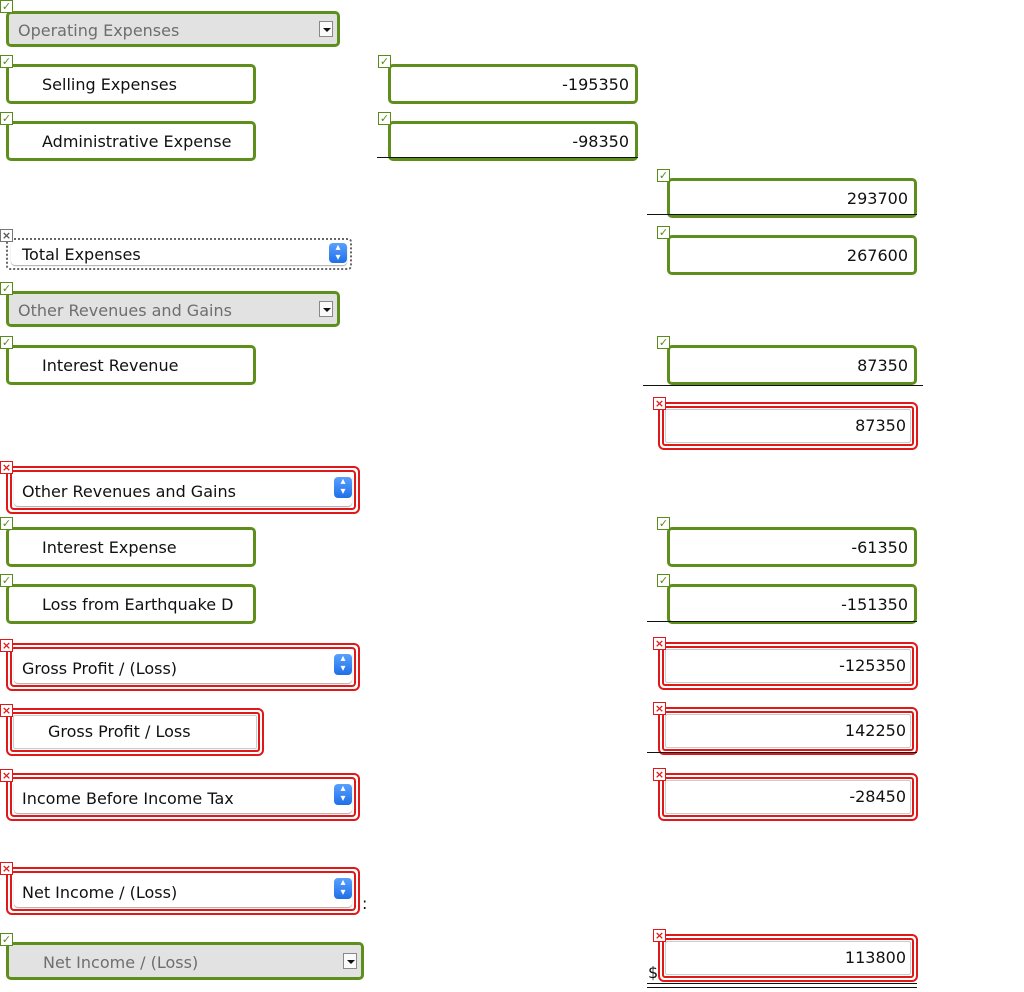  Describe the element at coordinates (365, 903) in the screenshot. I see `colon-suffix: :` at that location.